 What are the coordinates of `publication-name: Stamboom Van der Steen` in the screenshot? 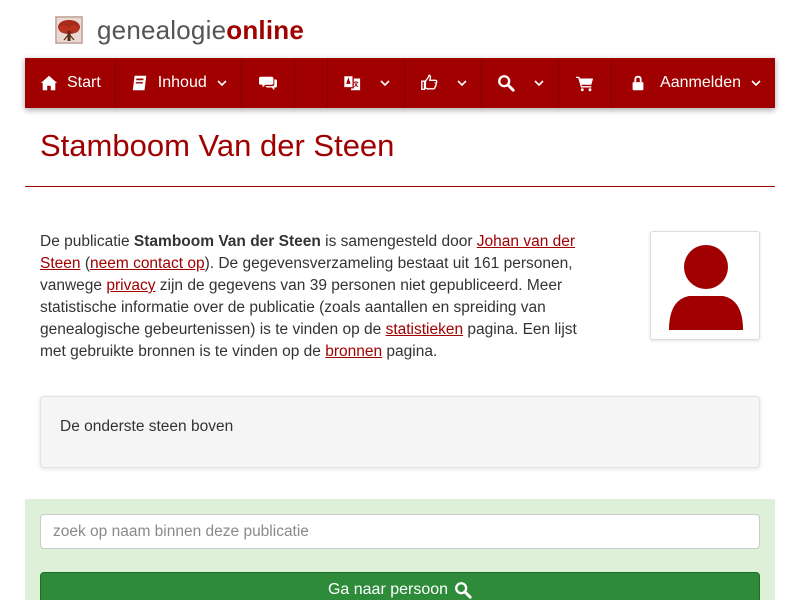 It's located at (227, 241).